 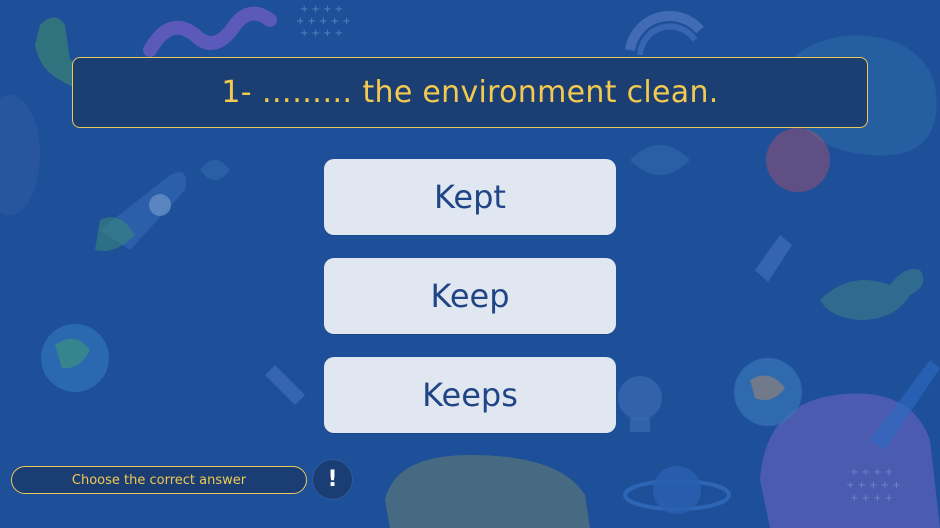 I want to click on exclamation-icon: !, so click(x=332, y=479).